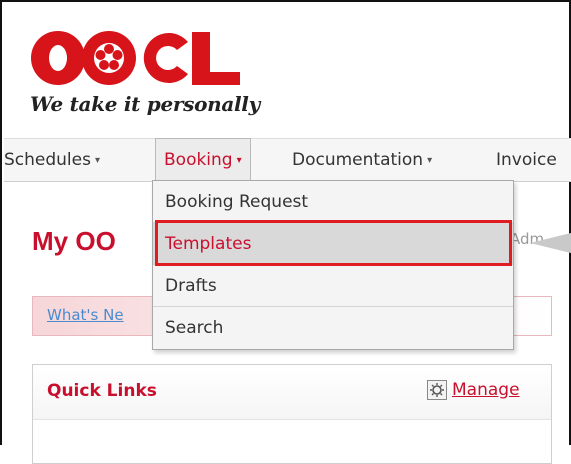 The height and width of the screenshot is (464, 571). Describe the element at coordinates (333, 202) in the screenshot. I see `menu-item-booking-request: Booking Request` at that location.